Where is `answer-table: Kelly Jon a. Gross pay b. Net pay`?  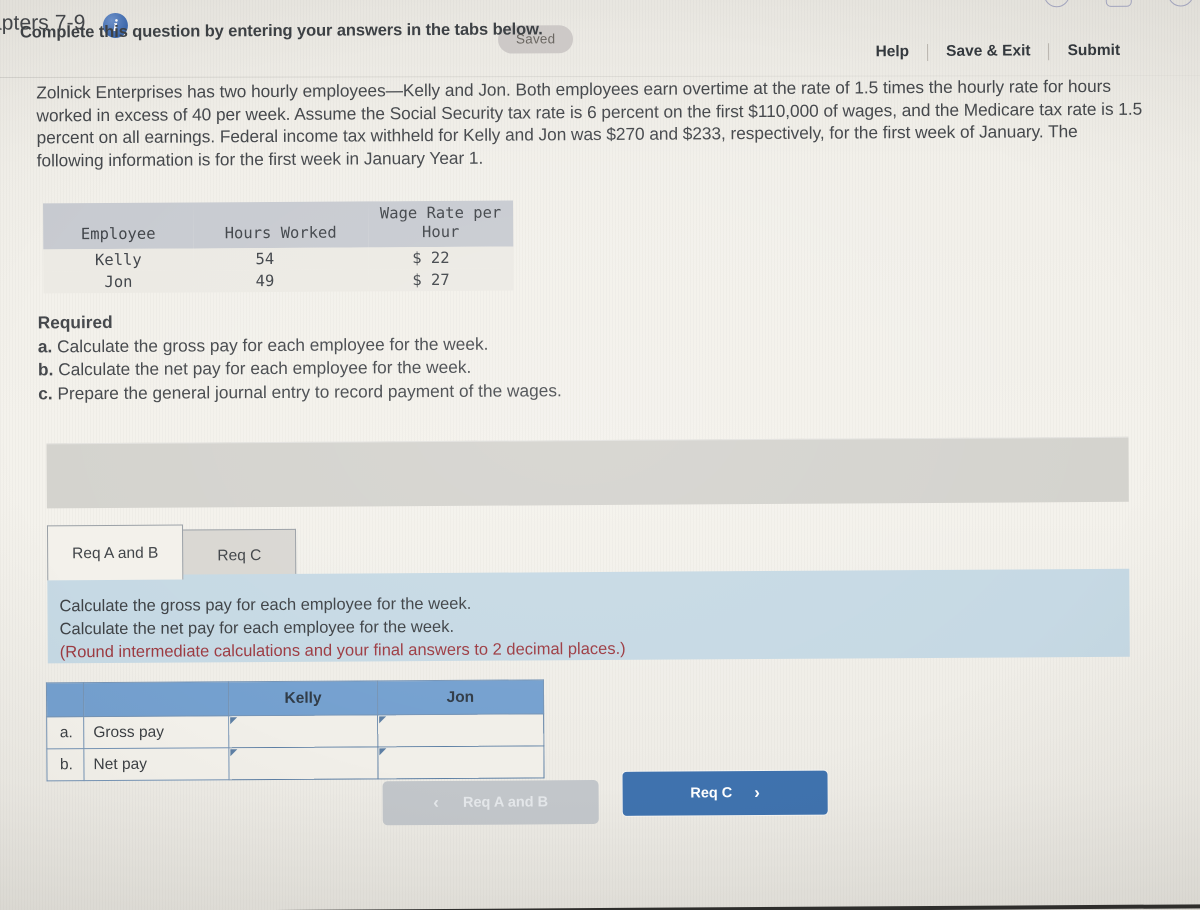 answer-table: Kelly Jon a. Gross pay b. Net pay is located at coordinates (295, 730).